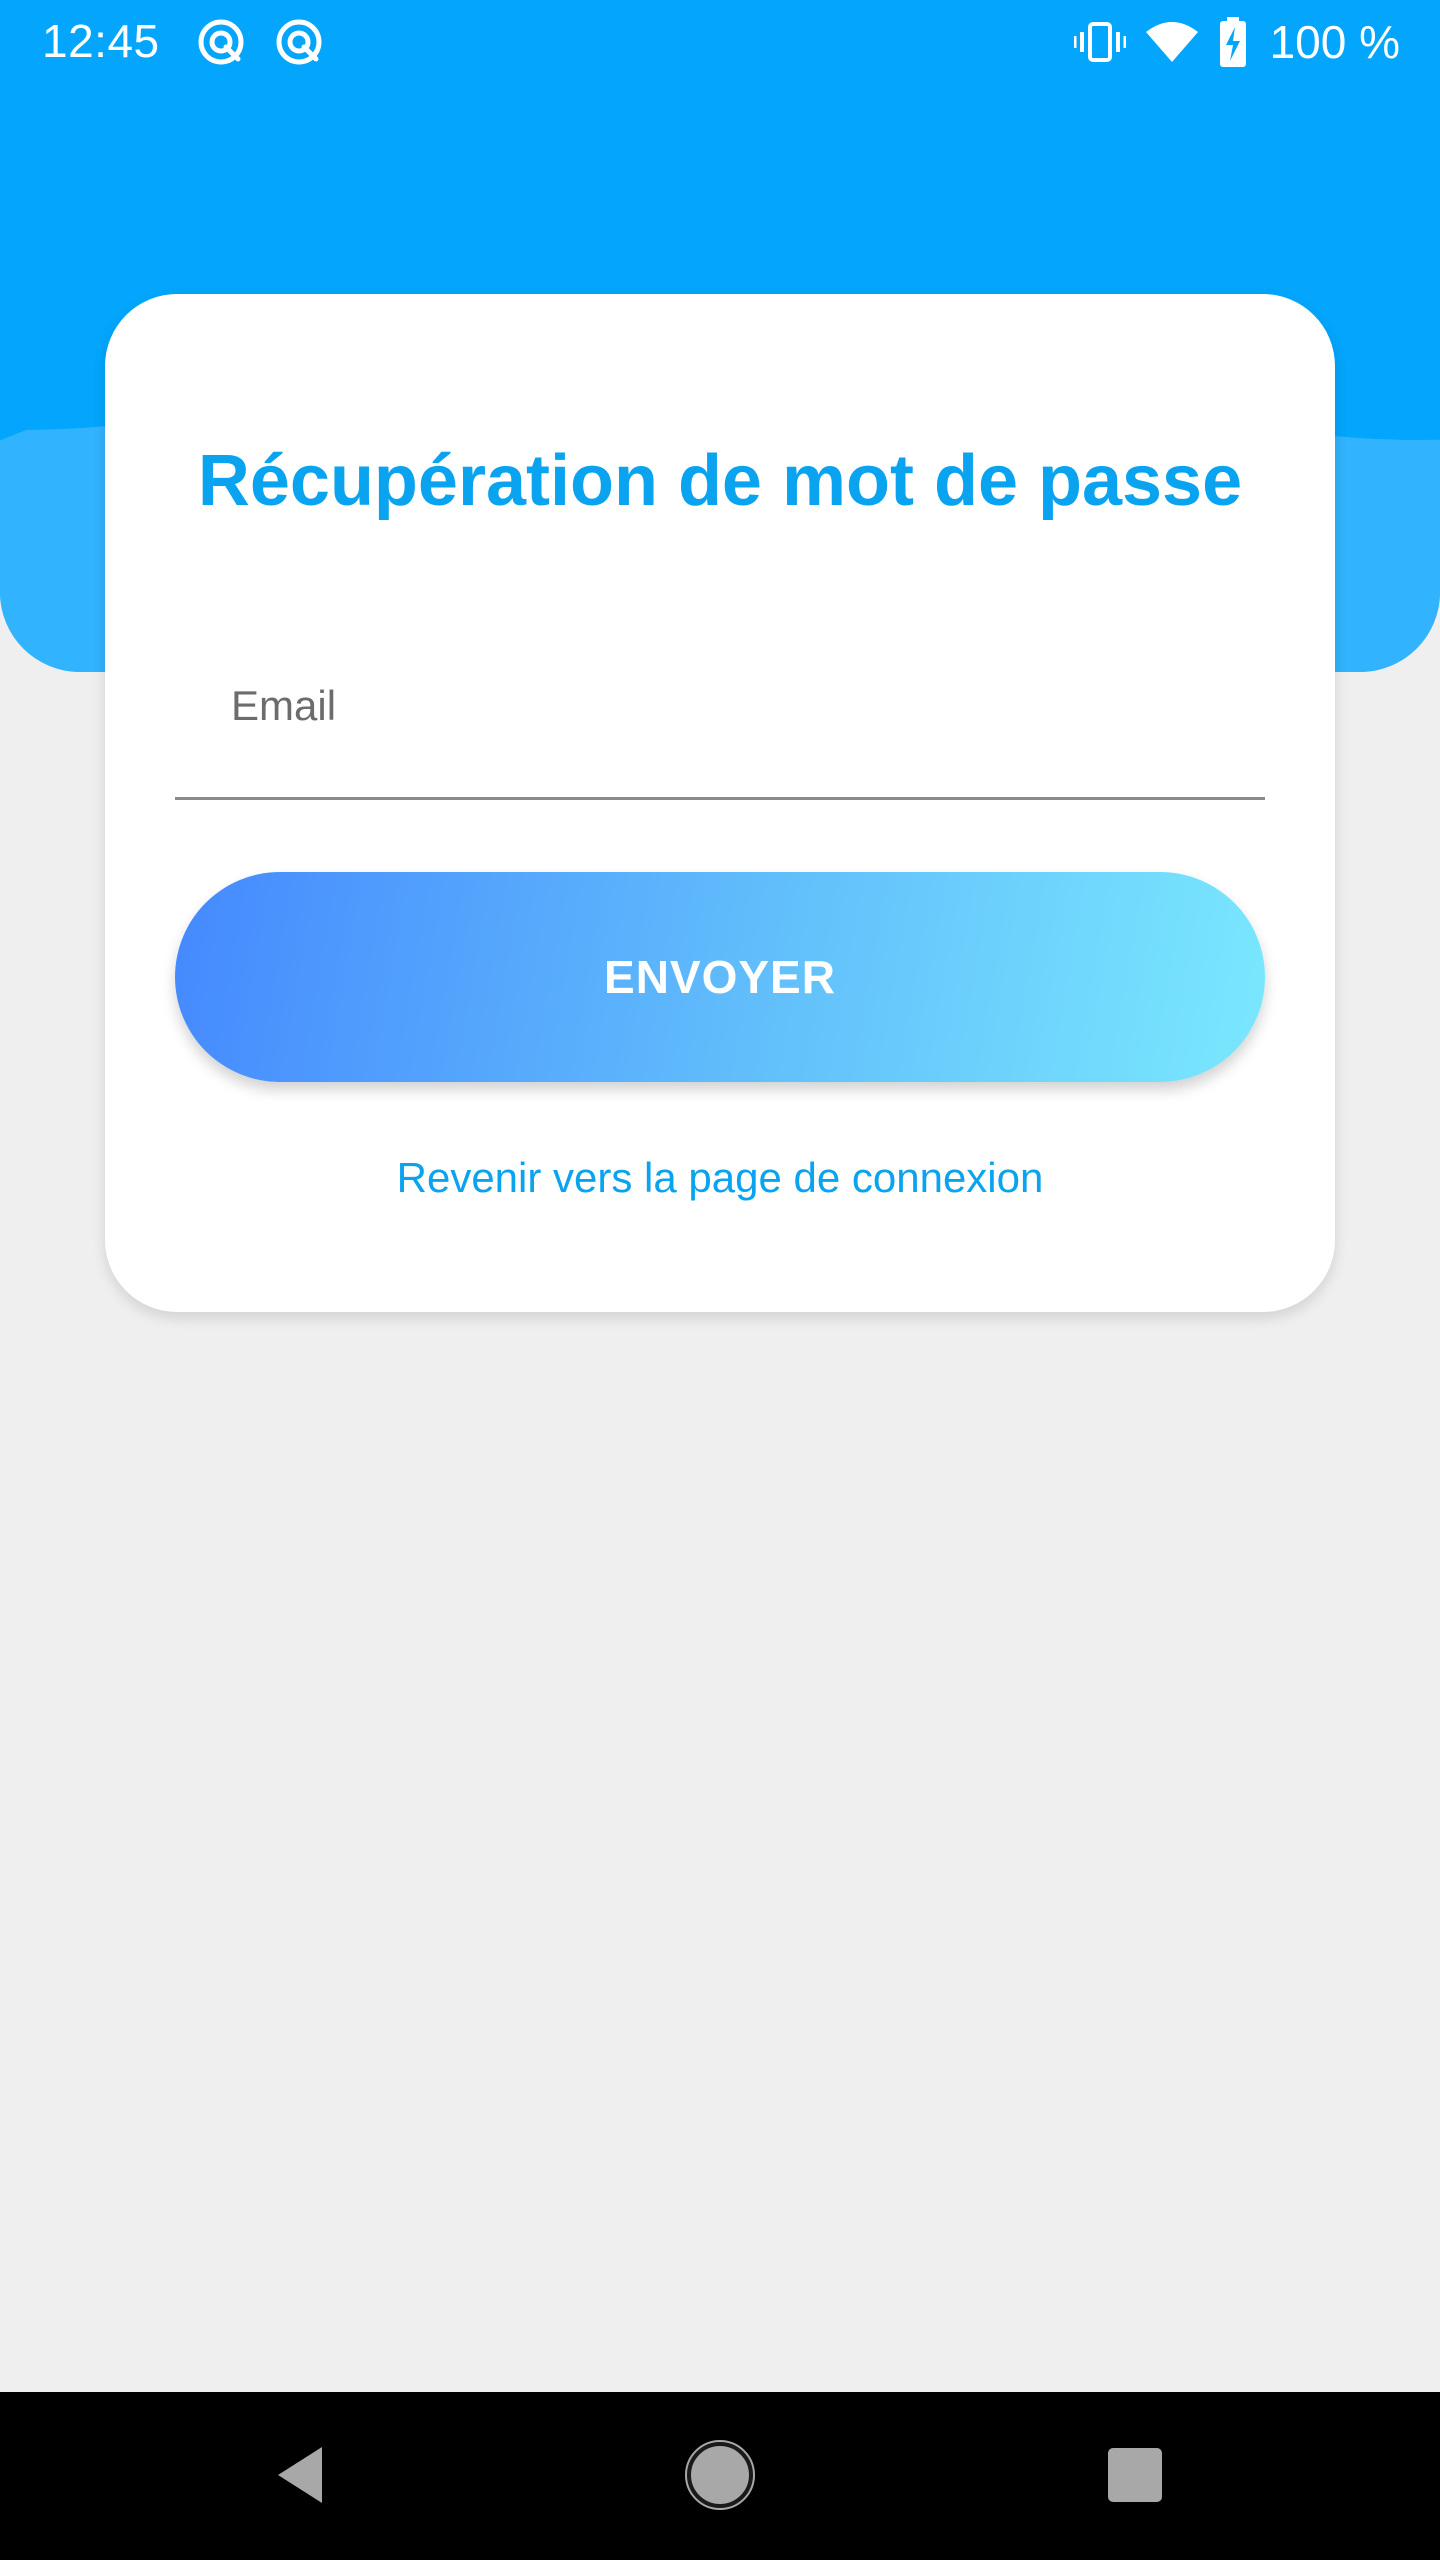  Describe the element at coordinates (1171, 42) in the screenshot. I see `wifi-icon` at that location.